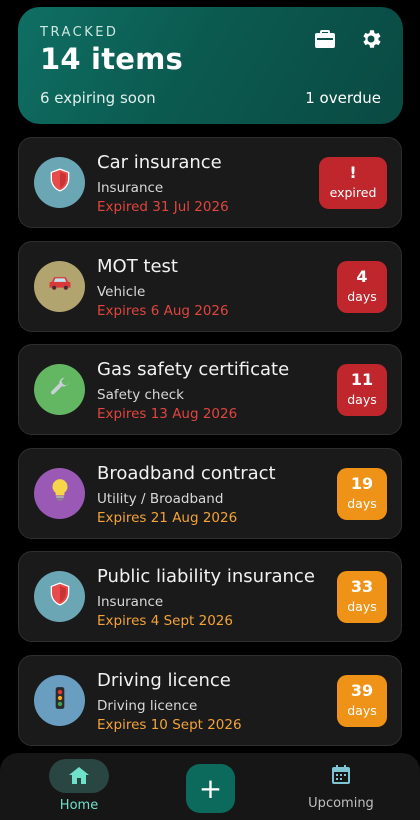  Describe the element at coordinates (341, 774) in the screenshot. I see `calendar-icon` at that location.